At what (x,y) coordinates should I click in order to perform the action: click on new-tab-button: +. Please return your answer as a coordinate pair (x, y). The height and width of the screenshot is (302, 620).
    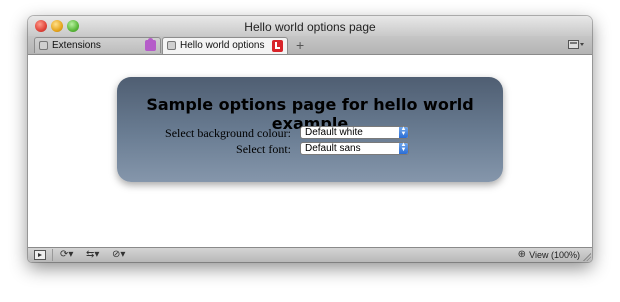
    Looking at the image, I should click on (300, 45).